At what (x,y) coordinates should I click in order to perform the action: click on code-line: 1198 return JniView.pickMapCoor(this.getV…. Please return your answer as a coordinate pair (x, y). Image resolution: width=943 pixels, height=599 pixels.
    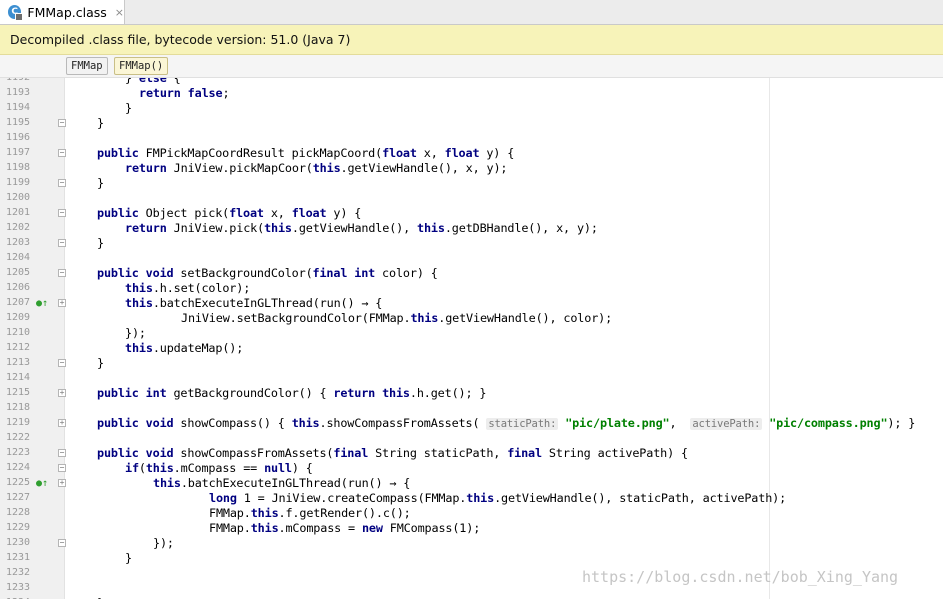
    Looking at the image, I should click on (471, 168).